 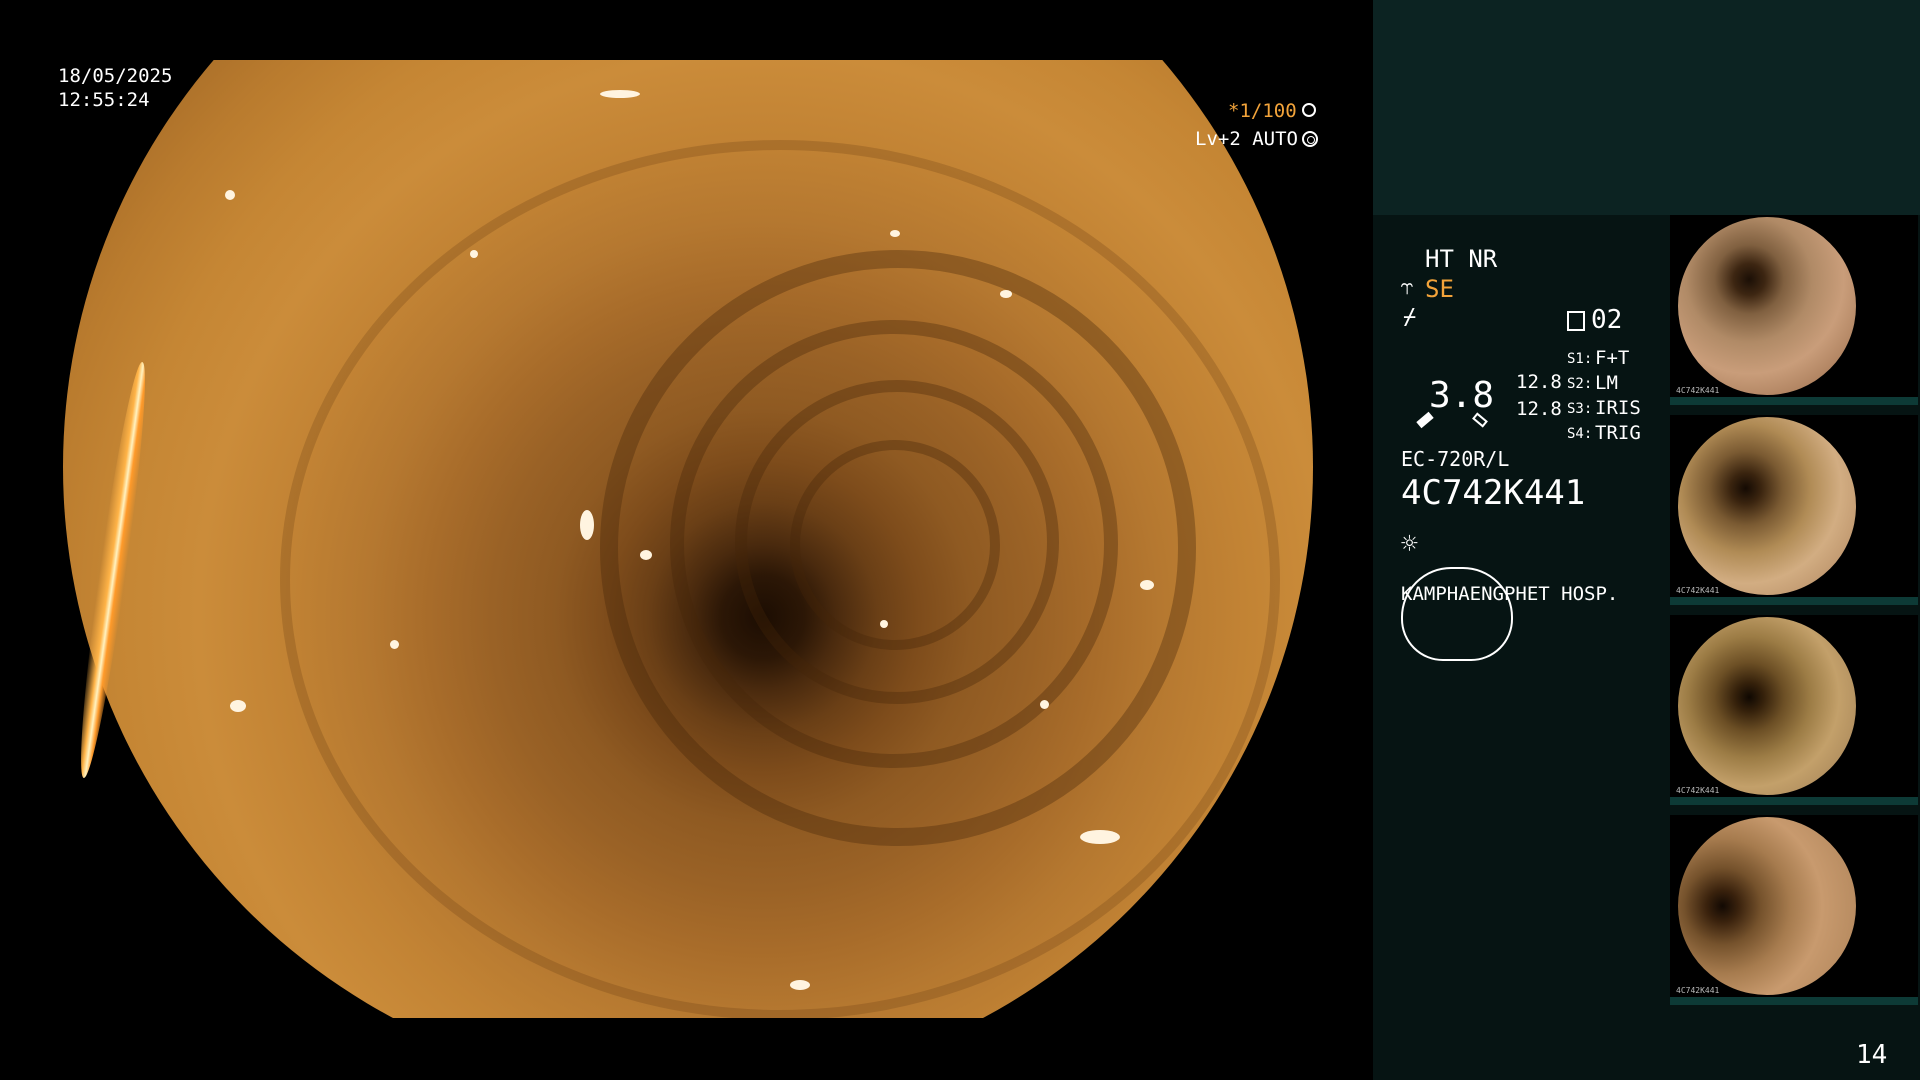 What do you see at coordinates (1580, 434) in the screenshot?
I see `switch-s4-key: S4:` at bounding box center [1580, 434].